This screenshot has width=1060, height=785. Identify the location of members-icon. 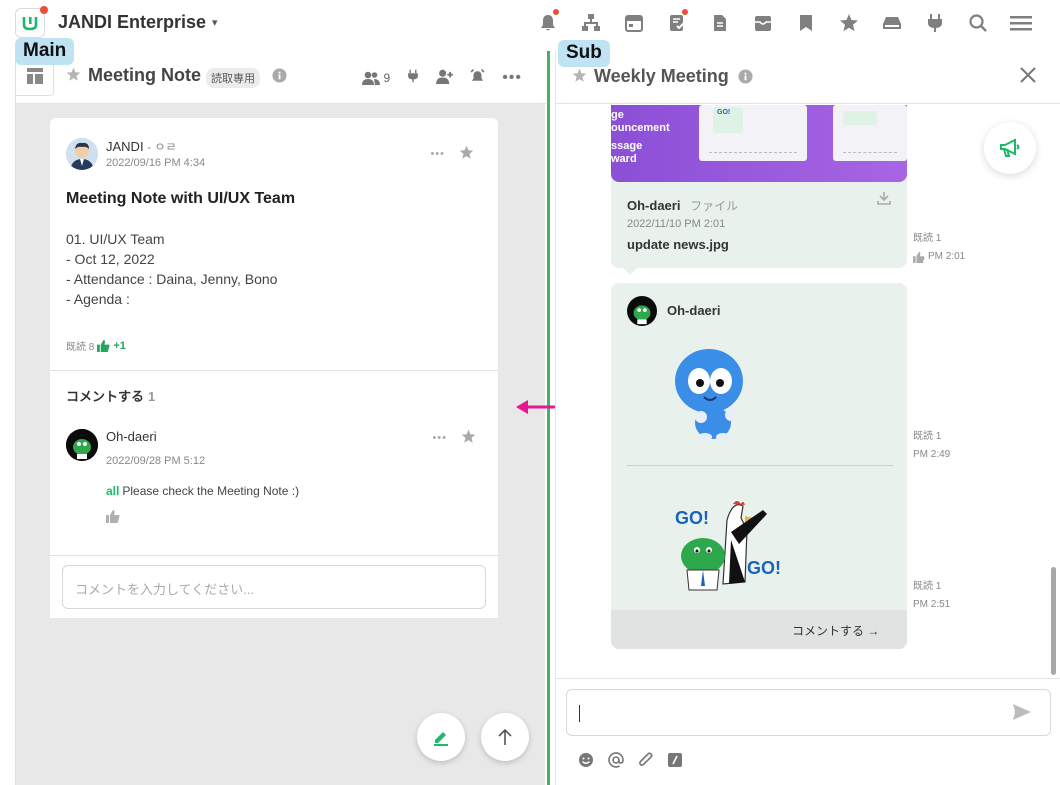
(370, 78).